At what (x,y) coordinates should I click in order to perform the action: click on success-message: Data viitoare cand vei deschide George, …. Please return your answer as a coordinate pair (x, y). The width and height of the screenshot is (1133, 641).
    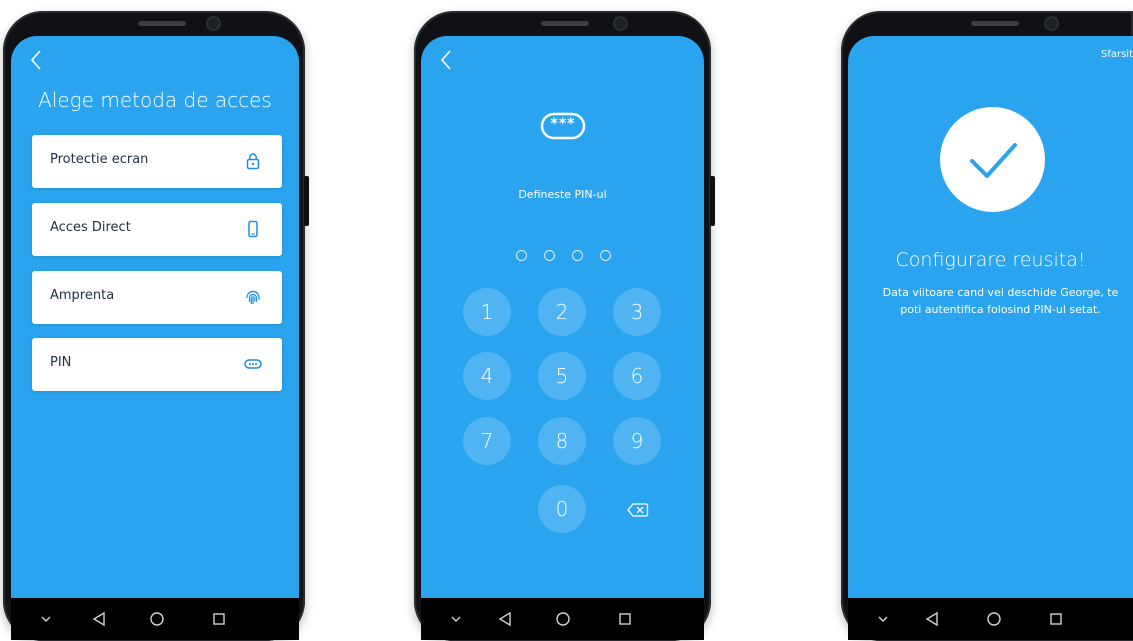
    Looking at the image, I should click on (990, 301).